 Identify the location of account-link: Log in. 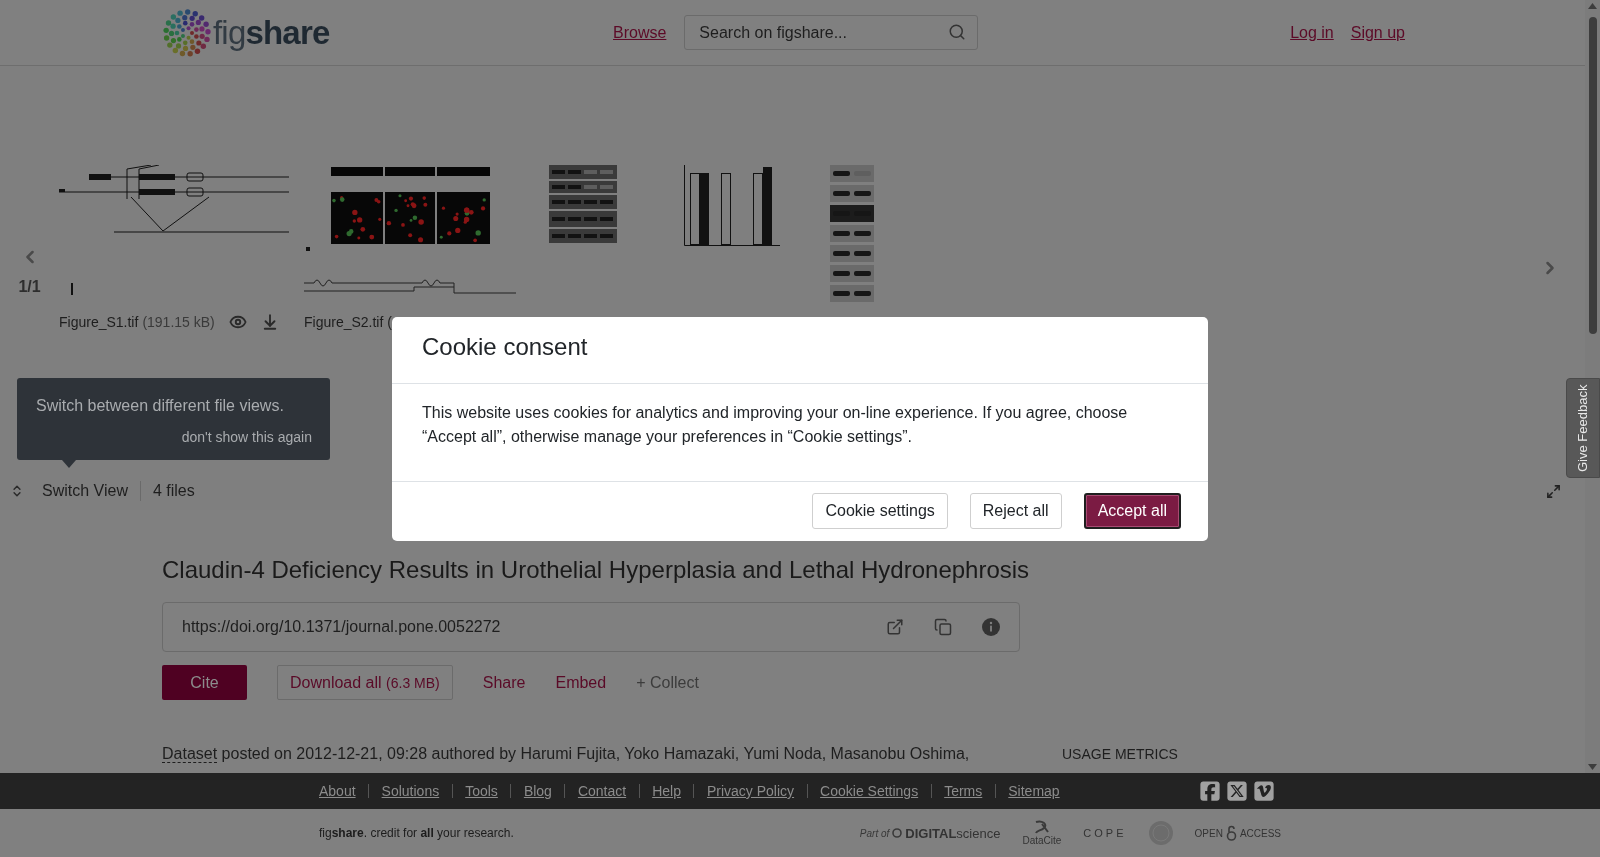
(1312, 32).